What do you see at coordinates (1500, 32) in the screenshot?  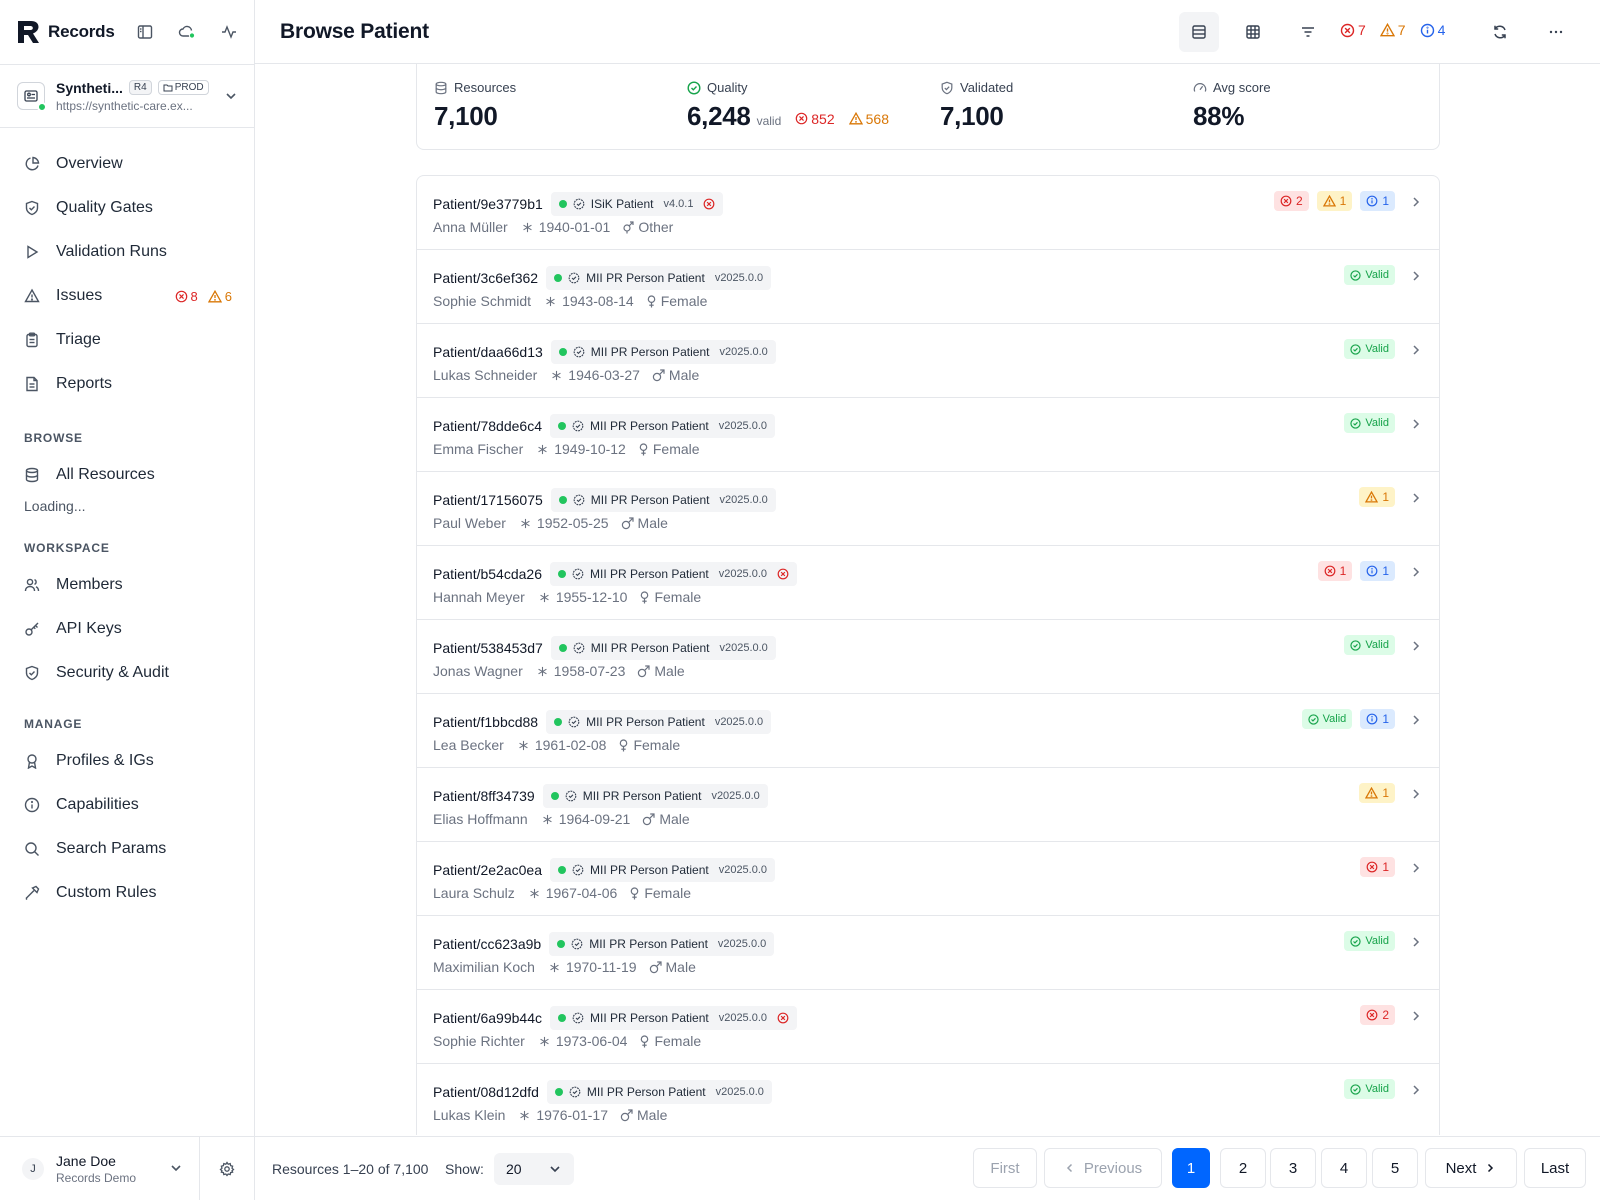 I see `refresh-button` at bounding box center [1500, 32].